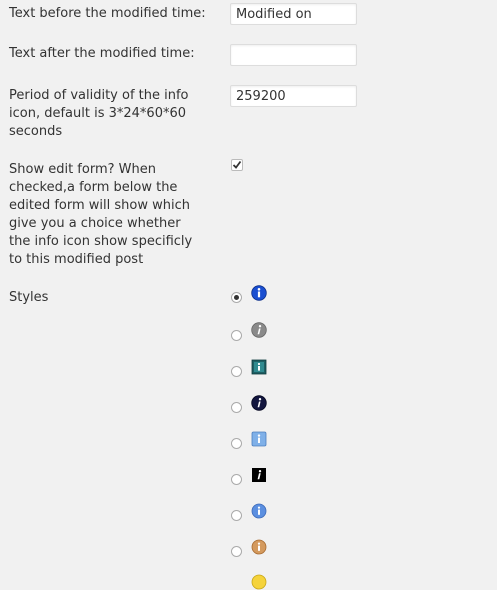 The image size is (497, 590). Describe the element at coordinates (293, 55) in the screenshot. I see `text-after-input` at that location.